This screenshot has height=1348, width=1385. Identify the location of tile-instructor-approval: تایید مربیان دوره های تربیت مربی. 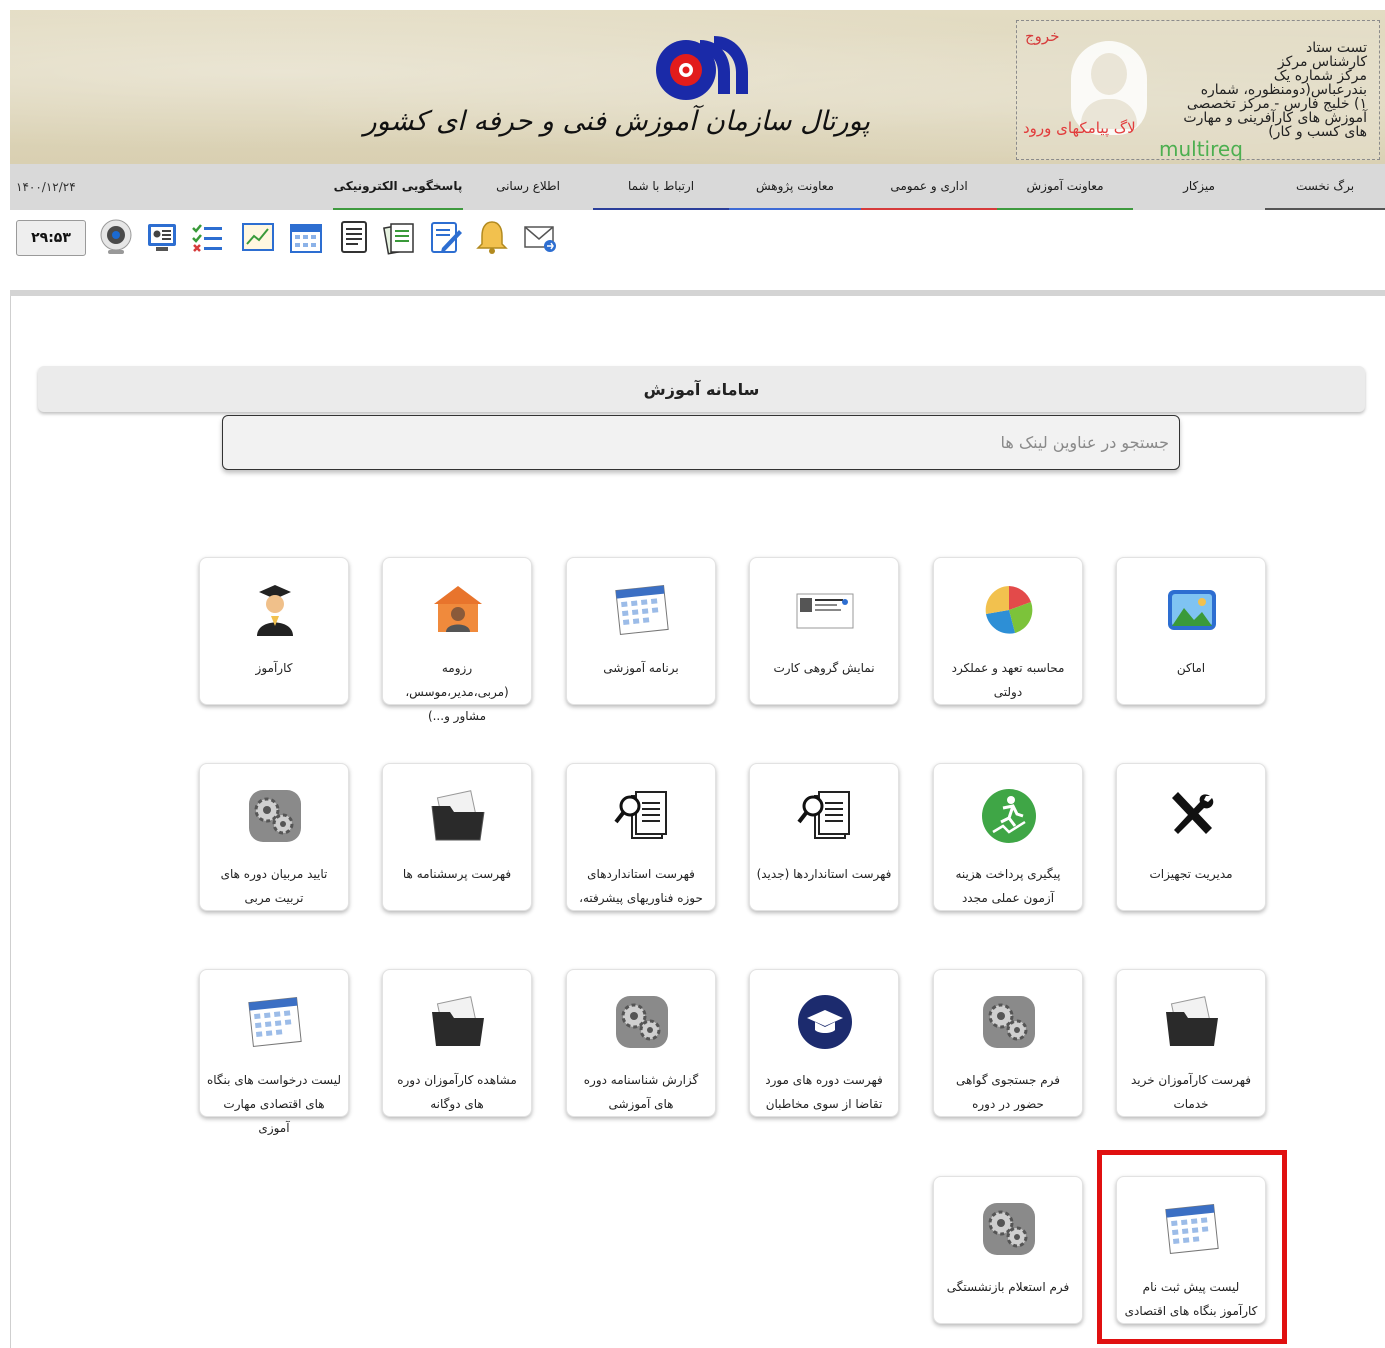
(274, 837).